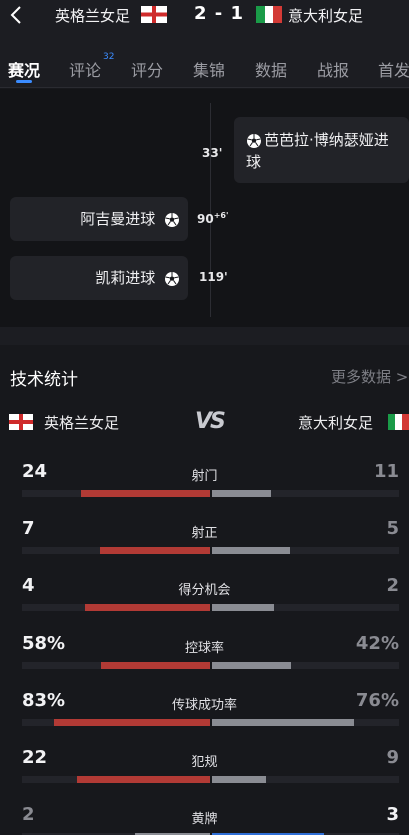 This screenshot has width=409, height=835. I want to click on tab-highlights: 集锦, so click(209, 69).